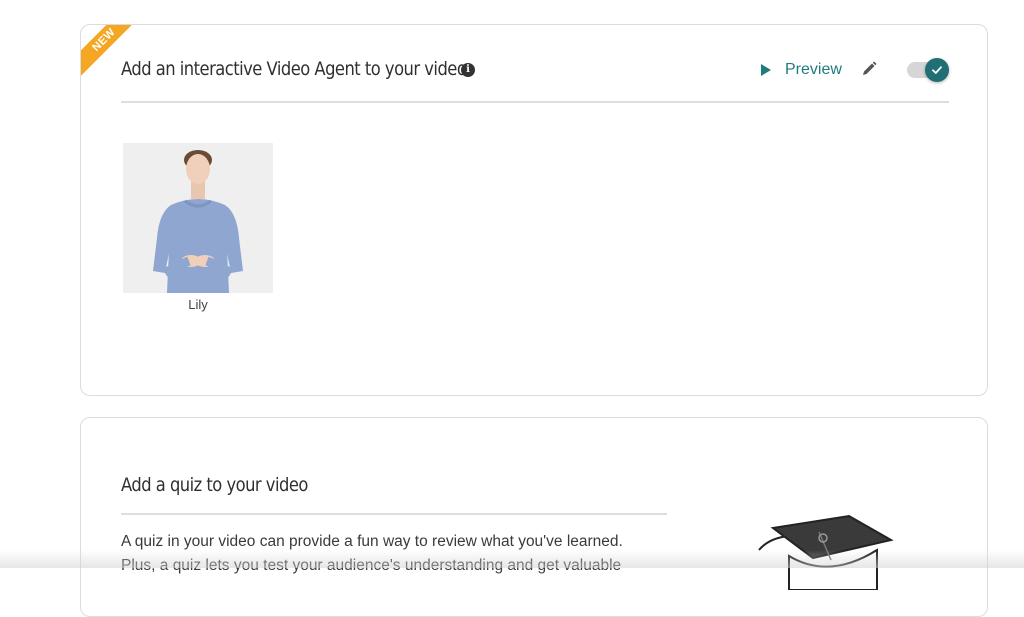  Describe the element at coordinates (535, 102) in the screenshot. I see `title-divider` at that location.